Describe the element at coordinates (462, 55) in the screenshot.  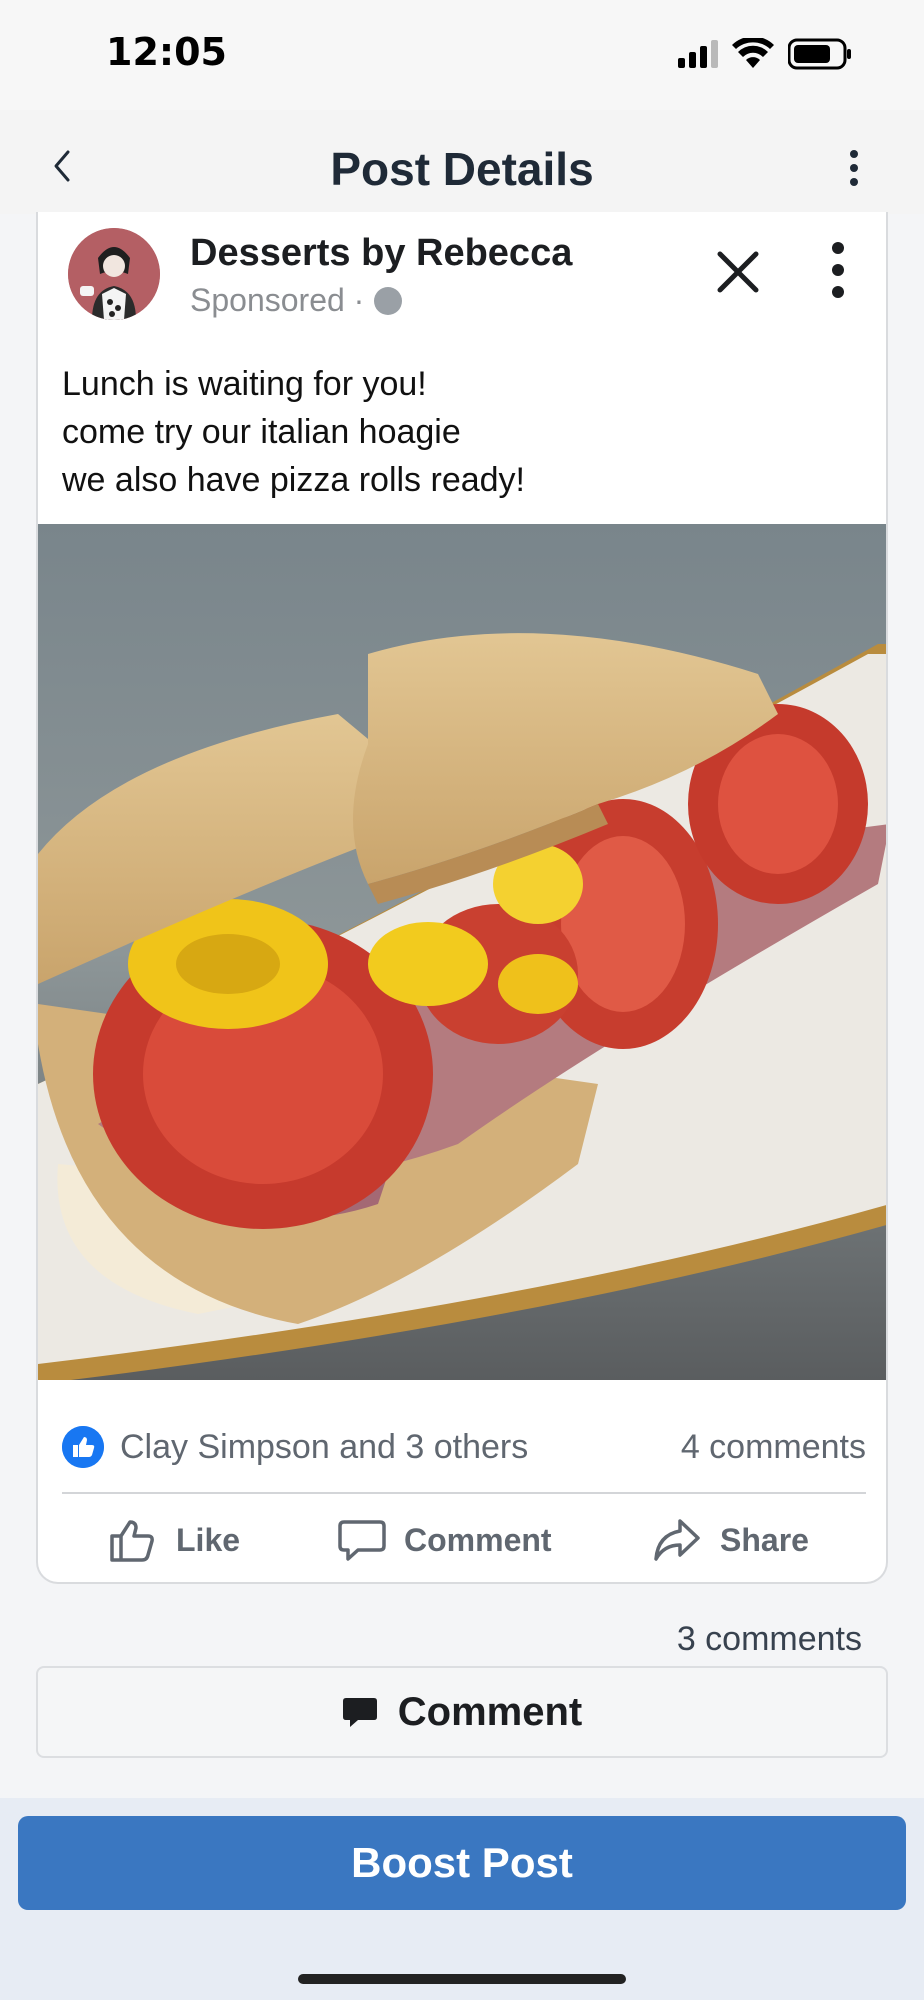
I see `status-bar: 12:05` at that location.